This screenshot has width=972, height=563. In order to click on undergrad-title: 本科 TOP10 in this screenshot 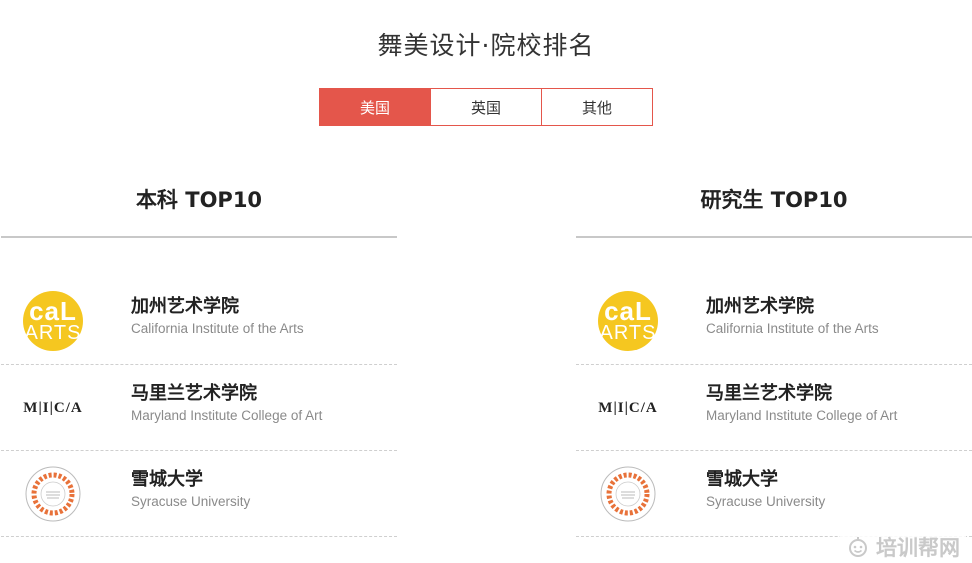, I will do `click(199, 200)`.